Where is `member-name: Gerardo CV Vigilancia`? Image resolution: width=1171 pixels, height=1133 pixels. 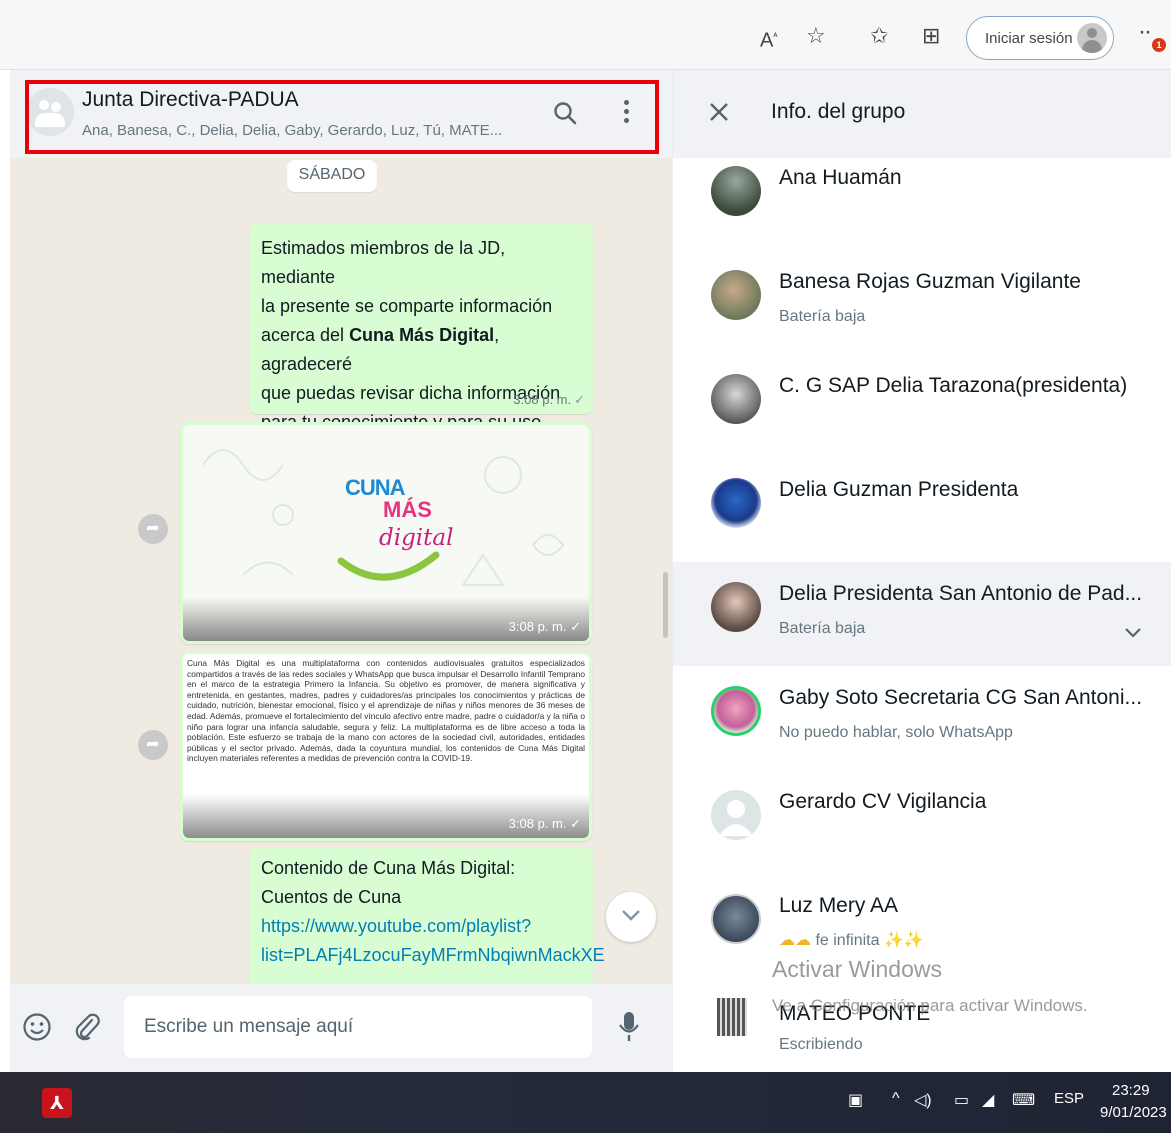
member-name: Gerardo CV Vigilancia is located at coordinates (883, 801).